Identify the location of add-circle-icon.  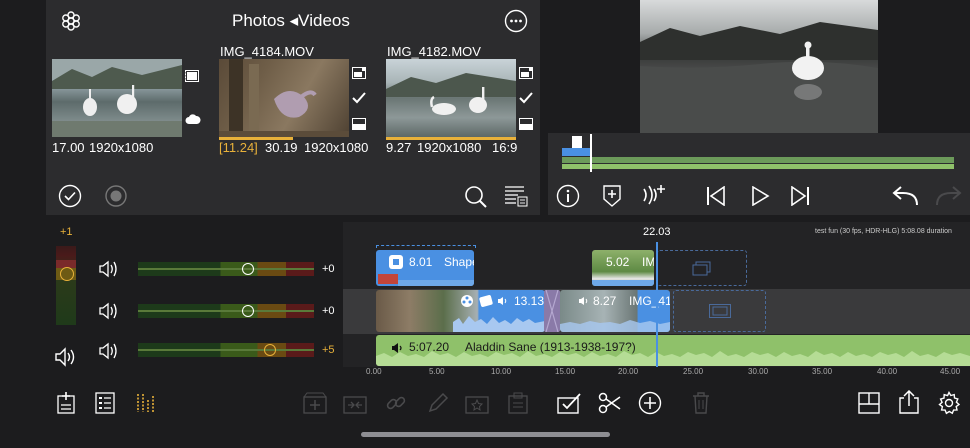
(650, 403).